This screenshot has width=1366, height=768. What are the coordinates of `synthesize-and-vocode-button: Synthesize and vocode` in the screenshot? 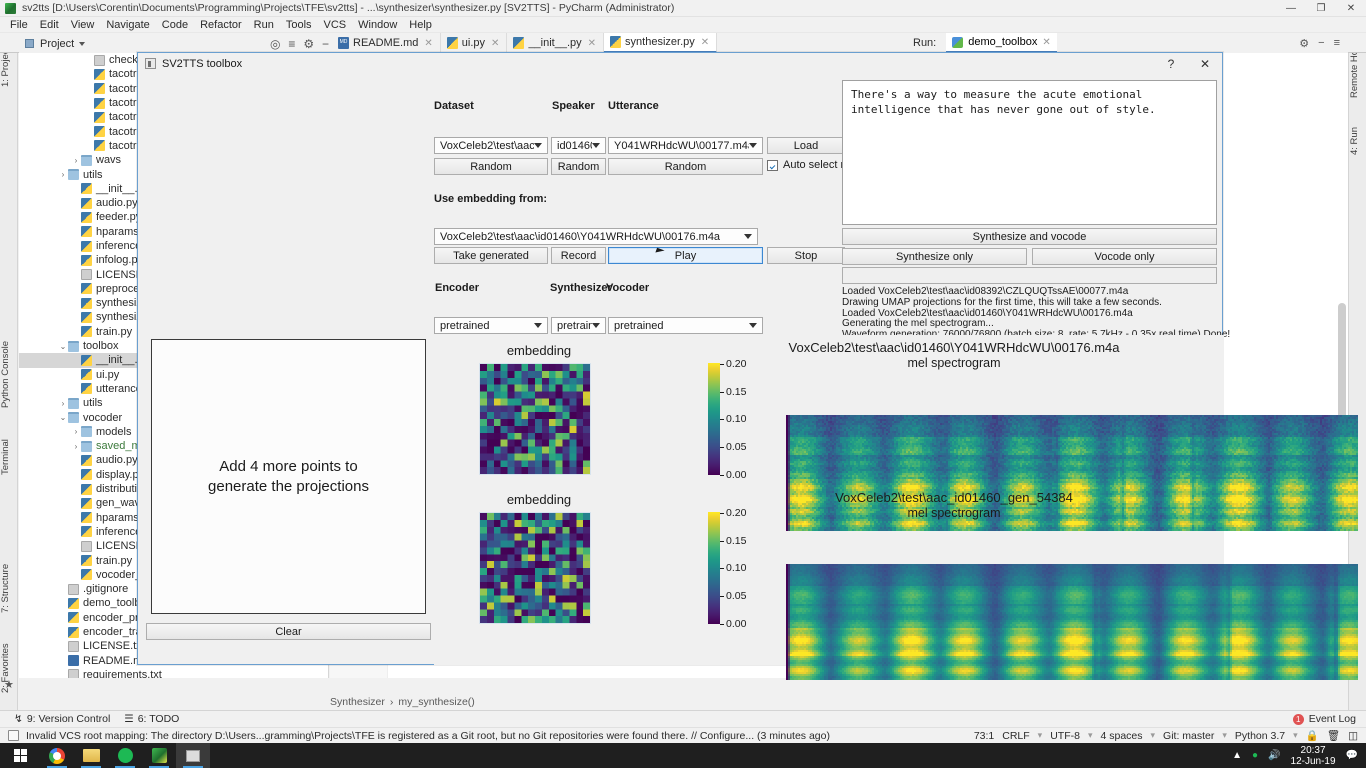 It's located at (1029, 236).